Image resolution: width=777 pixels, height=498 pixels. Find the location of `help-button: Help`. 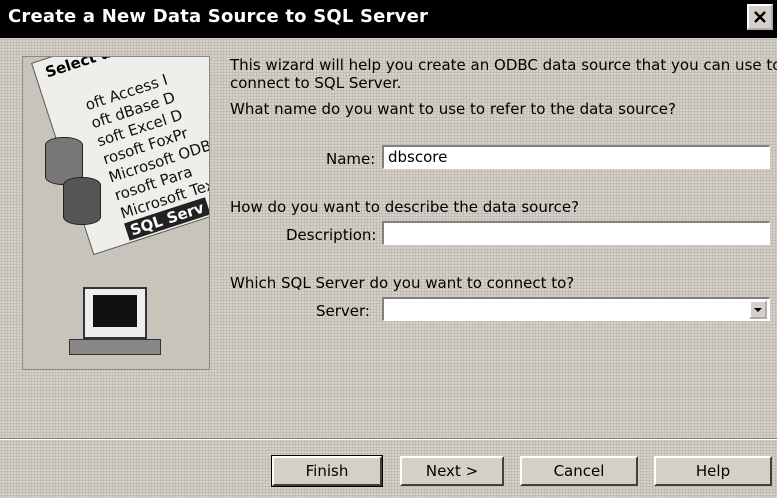

help-button: Help is located at coordinates (713, 471).